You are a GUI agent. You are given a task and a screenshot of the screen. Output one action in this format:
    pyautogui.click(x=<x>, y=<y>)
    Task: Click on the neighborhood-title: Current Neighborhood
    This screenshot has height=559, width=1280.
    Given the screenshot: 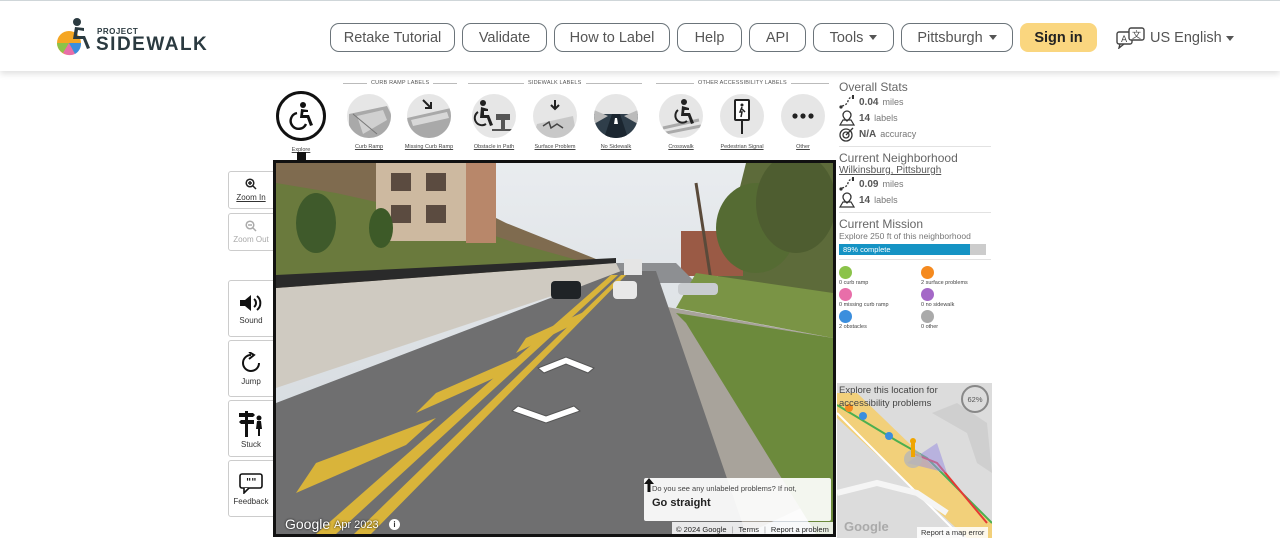 What is the action you would take?
    pyautogui.click(x=898, y=158)
    